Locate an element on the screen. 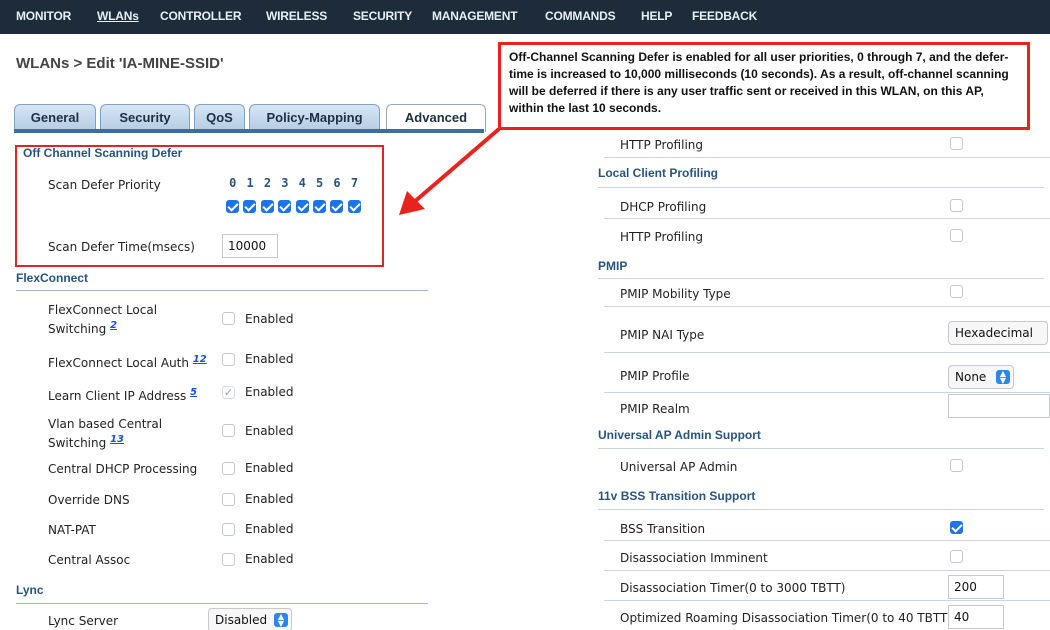 This screenshot has width=1050, height=630. tab-policy-mapping: Policy-Mapping is located at coordinates (314, 117).